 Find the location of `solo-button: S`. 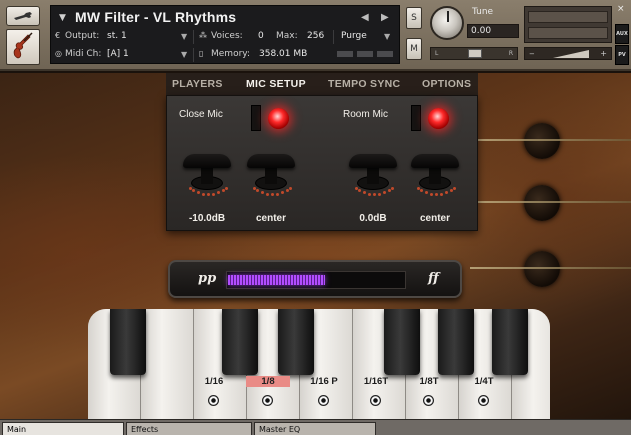

solo-button: S is located at coordinates (414, 18).